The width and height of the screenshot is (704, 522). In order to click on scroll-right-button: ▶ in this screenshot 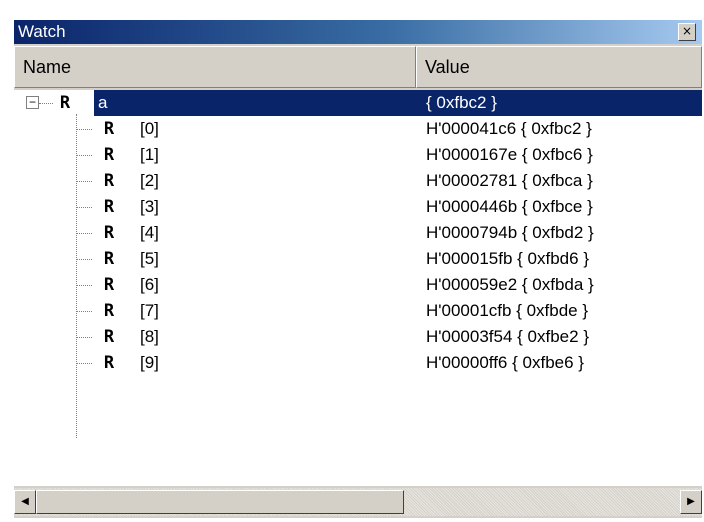, I will do `click(691, 502)`.